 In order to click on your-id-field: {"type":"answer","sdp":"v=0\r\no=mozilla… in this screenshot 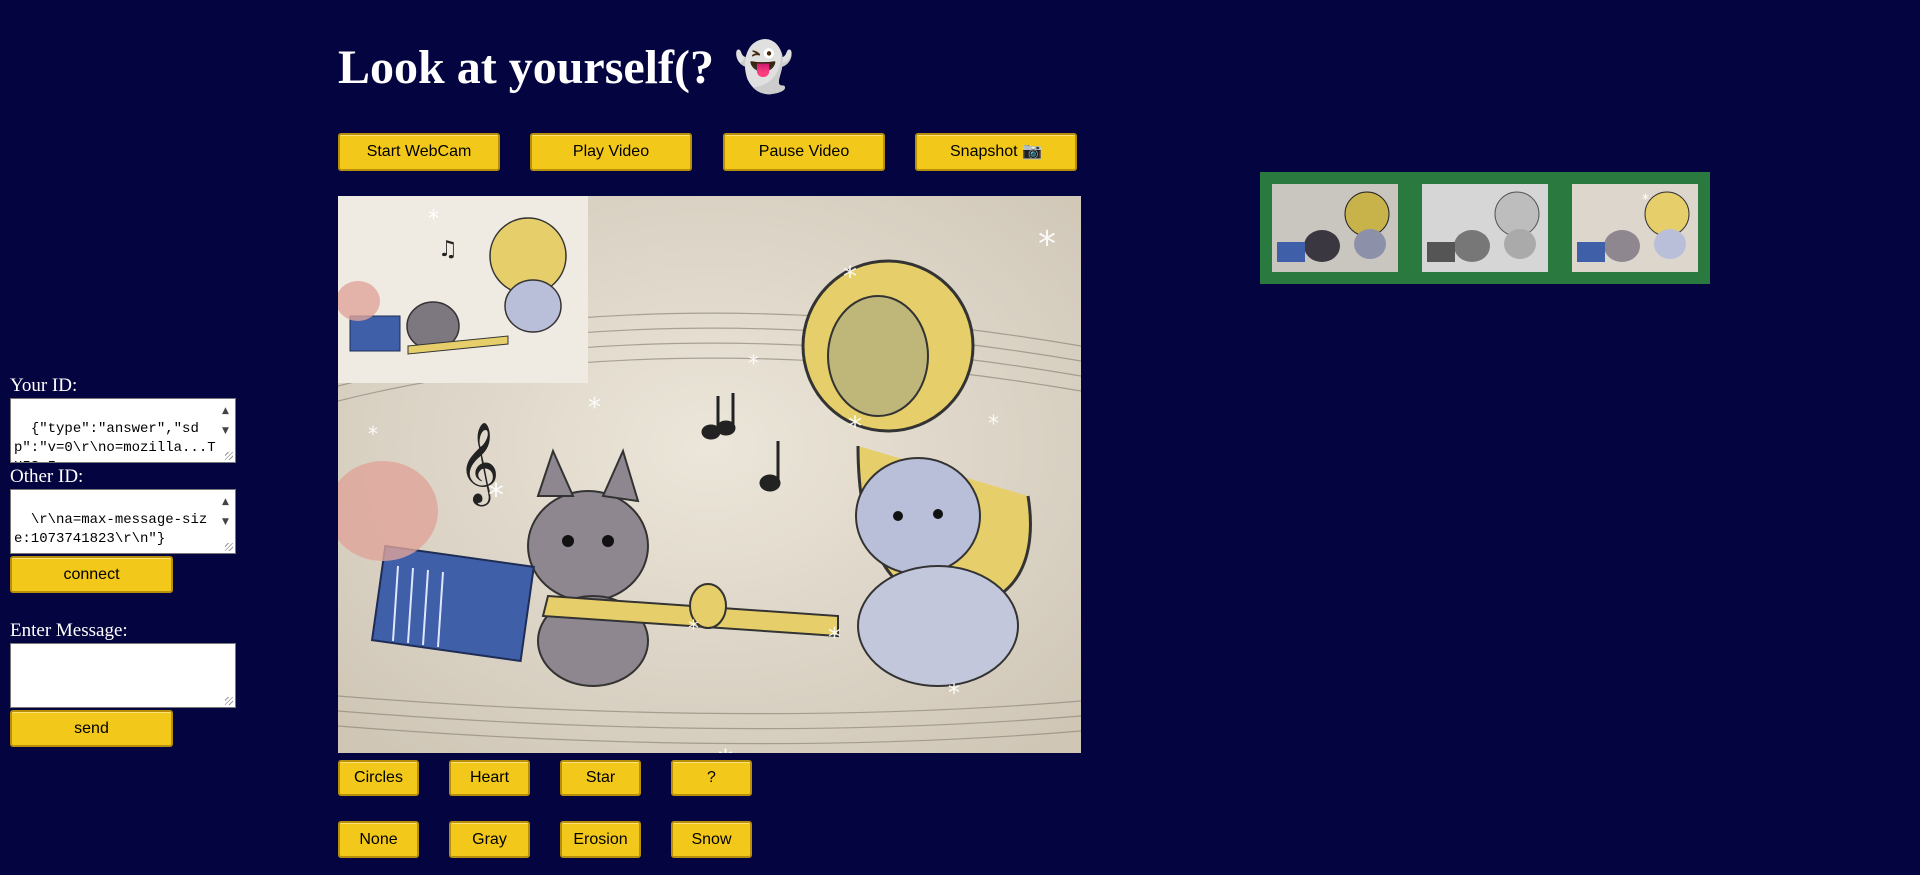, I will do `click(123, 430)`.